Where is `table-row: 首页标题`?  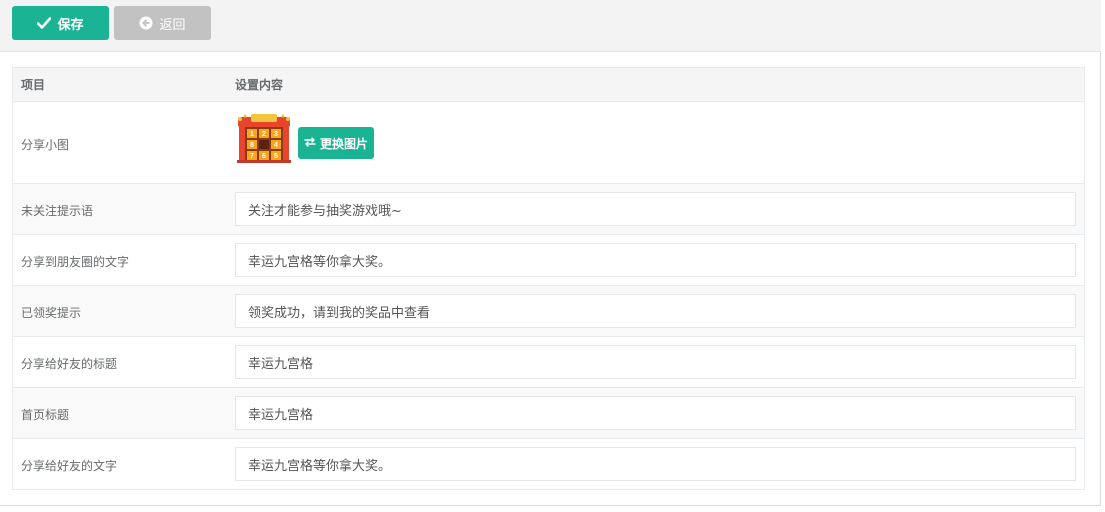 table-row: 首页标题 is located at coordinates (548, 413).